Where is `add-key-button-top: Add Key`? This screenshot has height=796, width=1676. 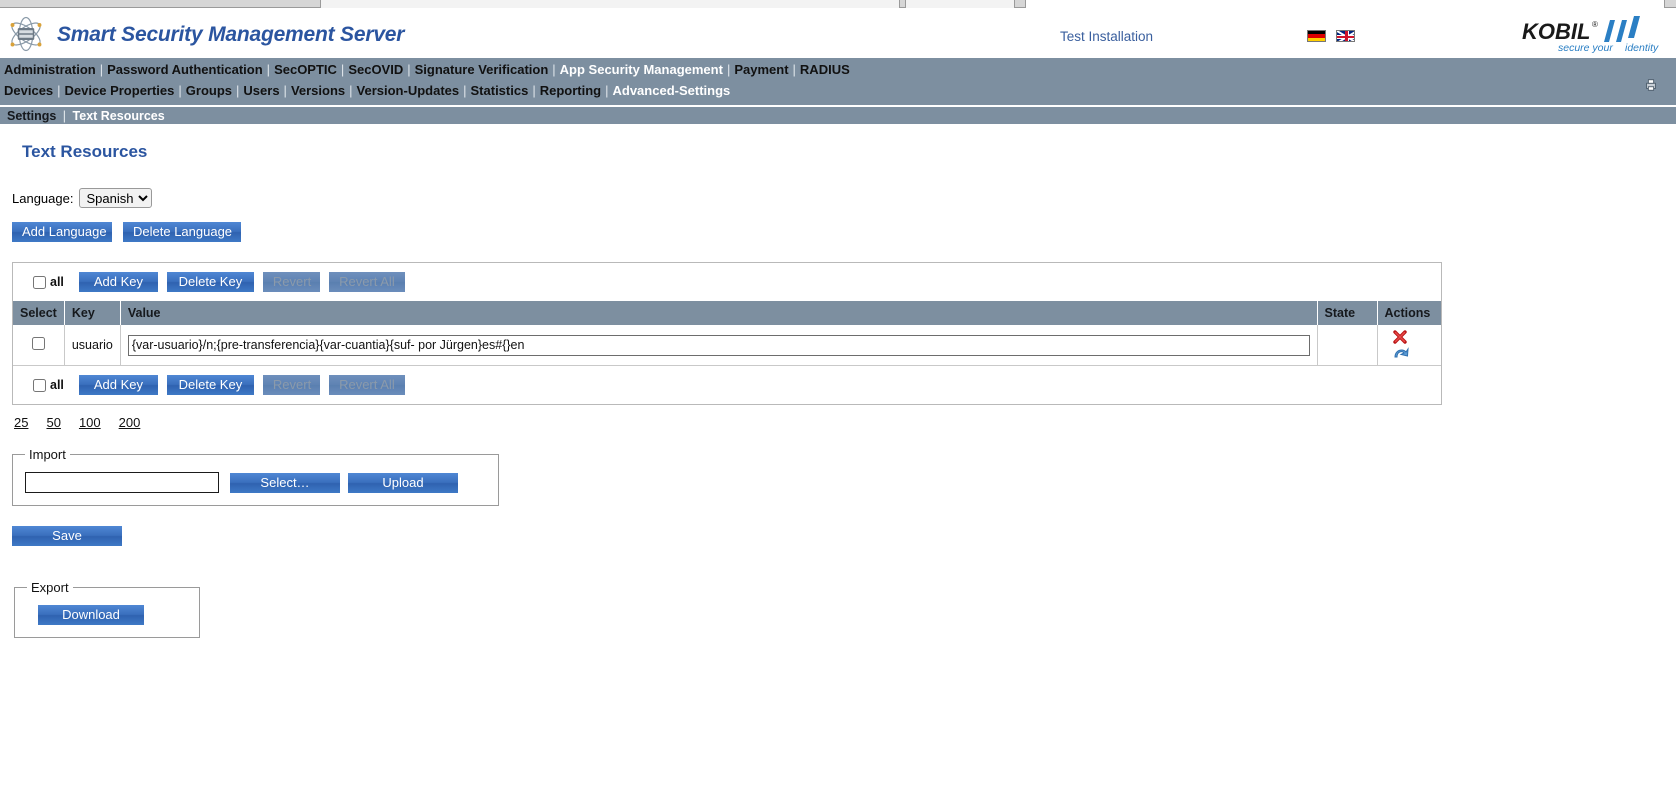 add-key-button-top: Add Key is located at coordinates (118, 282).